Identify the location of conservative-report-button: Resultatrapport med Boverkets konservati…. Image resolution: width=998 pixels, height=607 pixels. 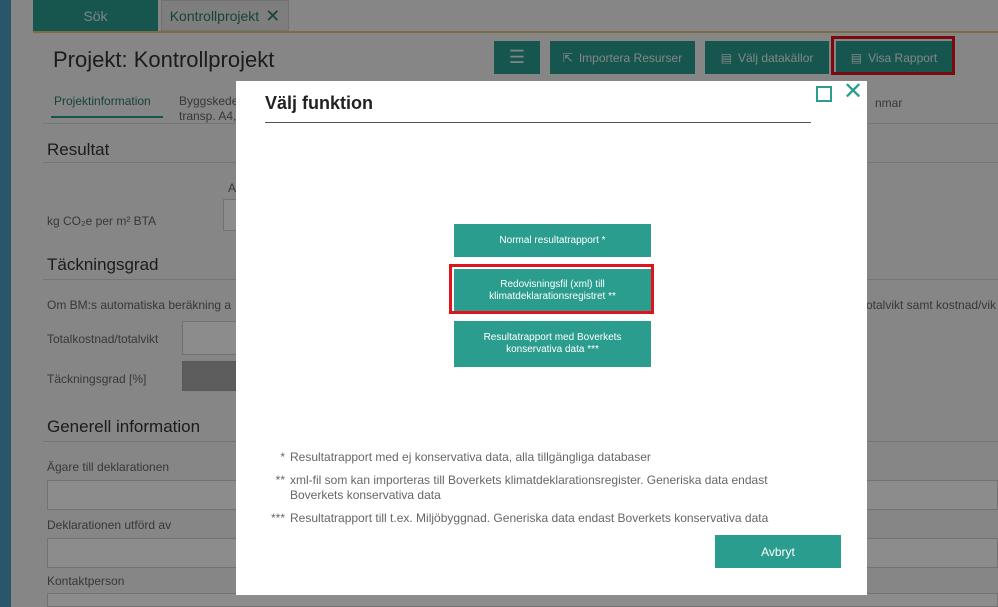
(552, 344).